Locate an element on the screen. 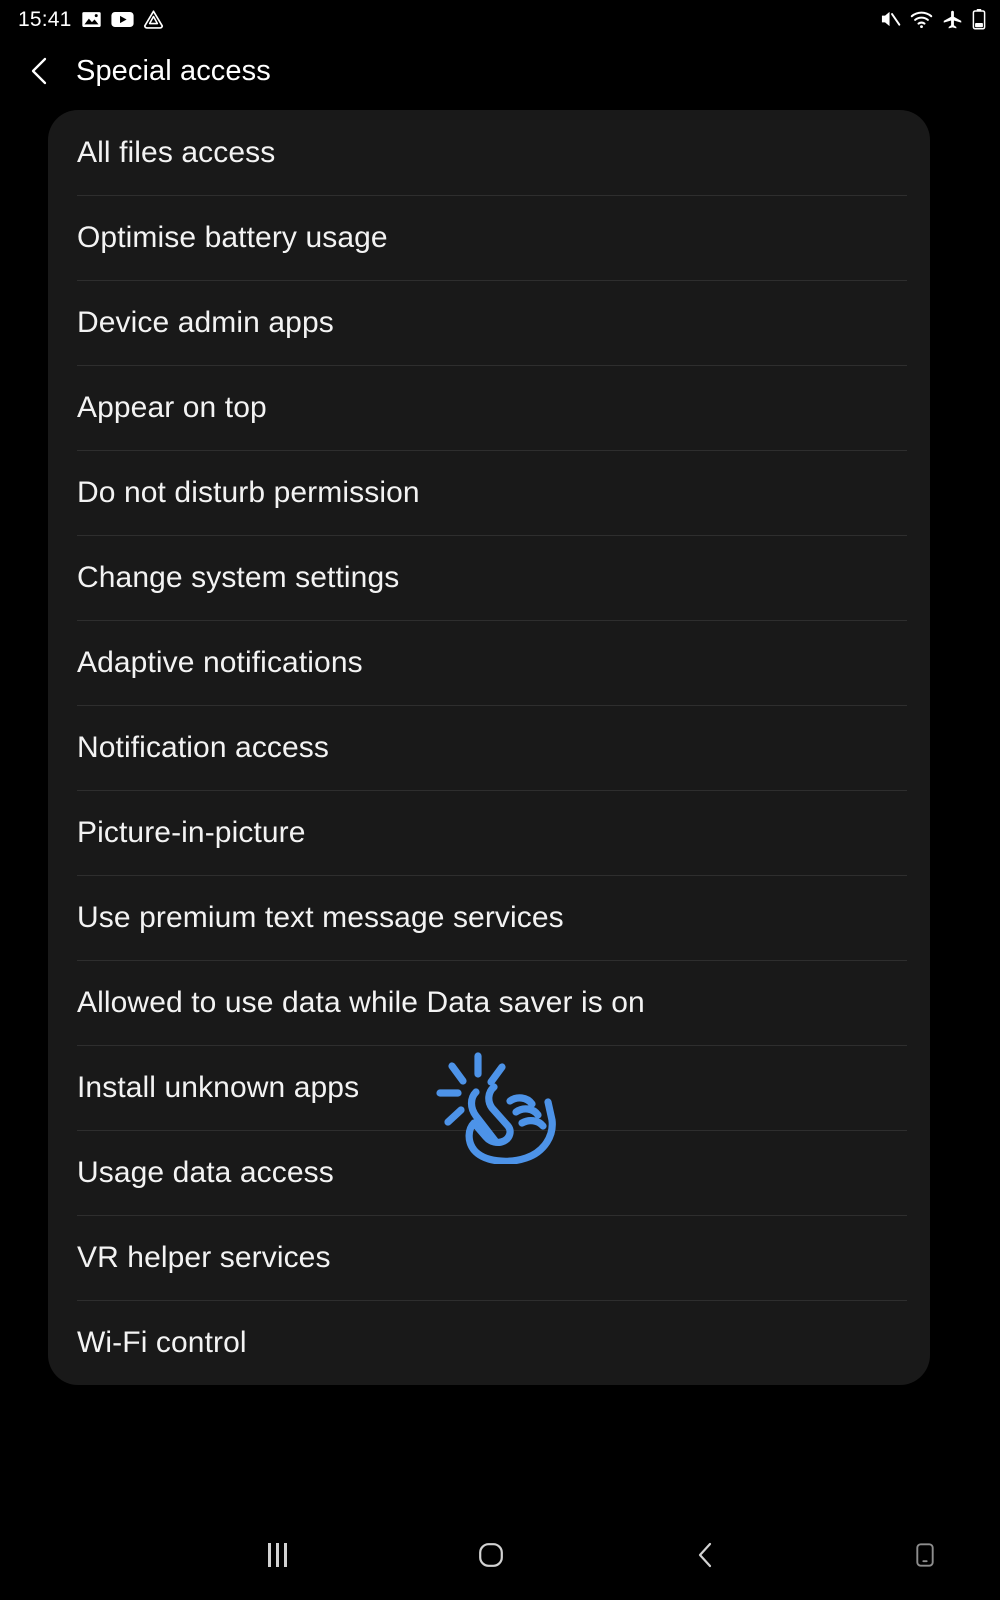 This screenshot has height=1600, width=1000. list-item-label: VR helper services is located at coordinates (204, 1257).